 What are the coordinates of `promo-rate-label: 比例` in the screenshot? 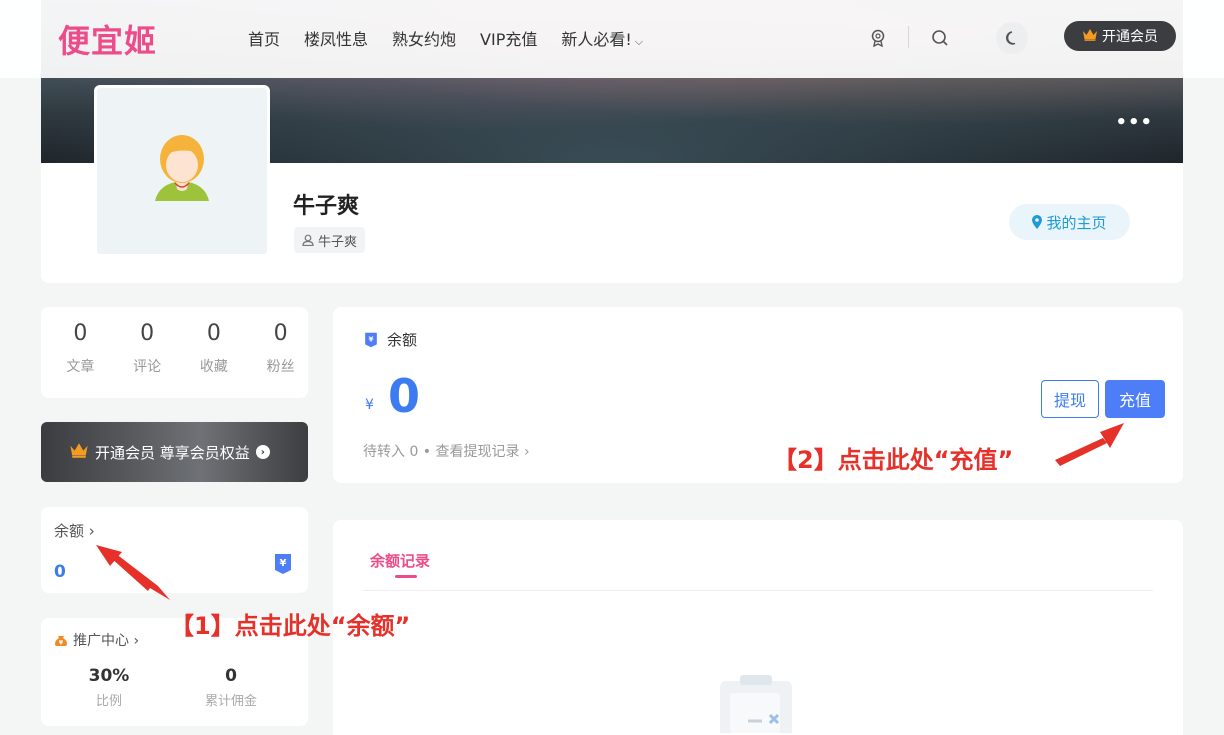 It's located at (108, 701).